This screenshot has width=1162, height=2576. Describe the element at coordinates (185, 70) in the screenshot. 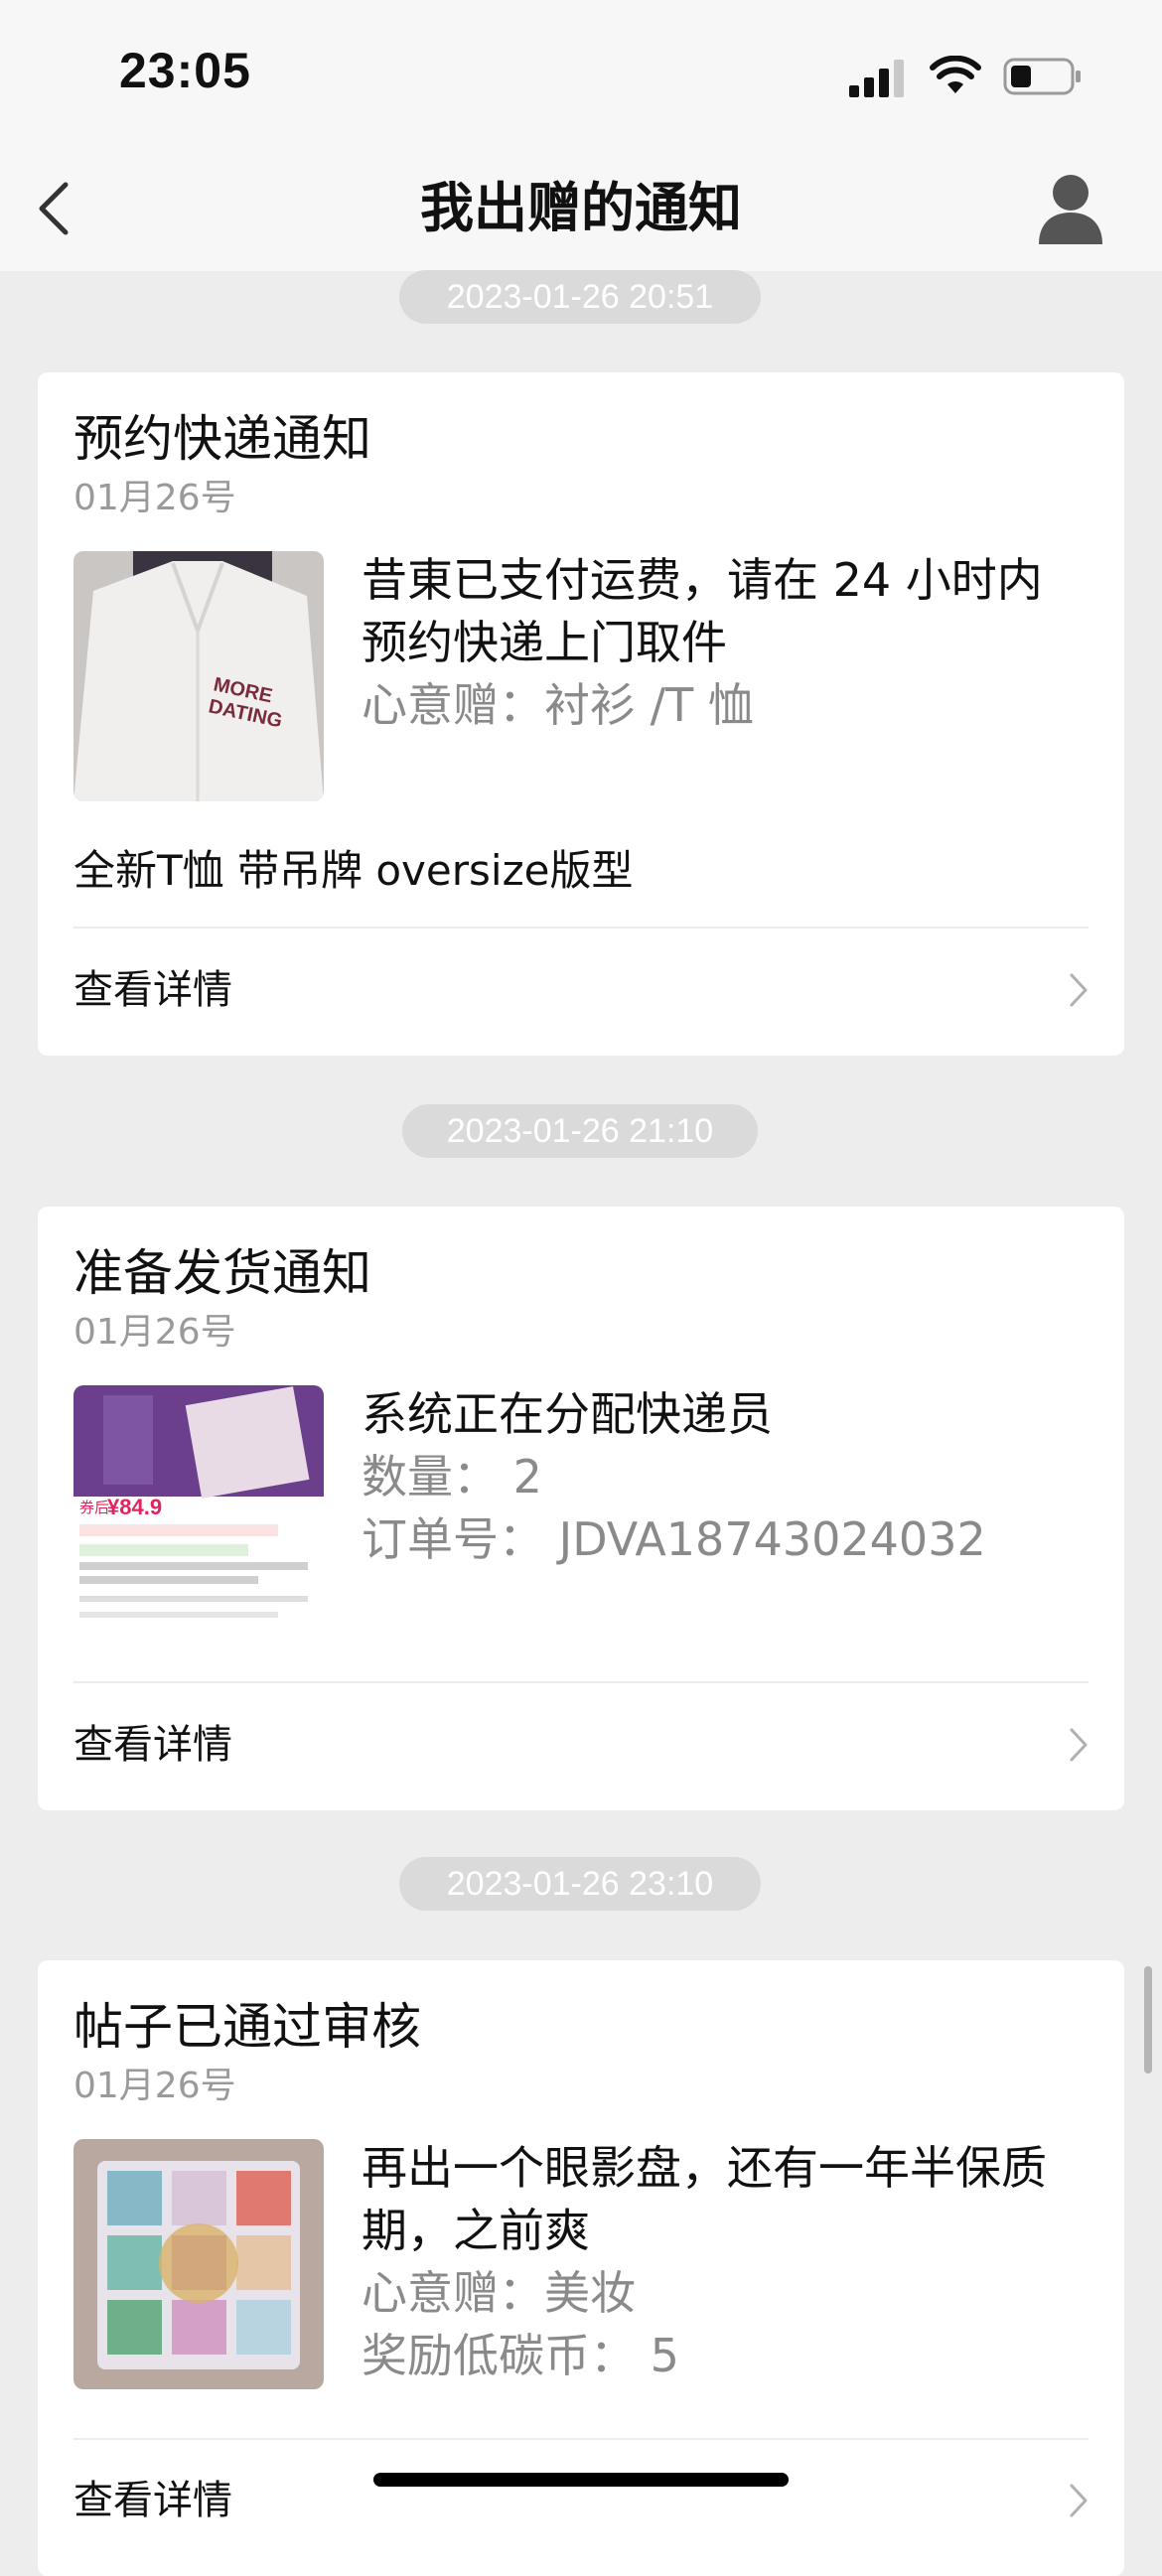

I see `status-time: 23:05` at that location.